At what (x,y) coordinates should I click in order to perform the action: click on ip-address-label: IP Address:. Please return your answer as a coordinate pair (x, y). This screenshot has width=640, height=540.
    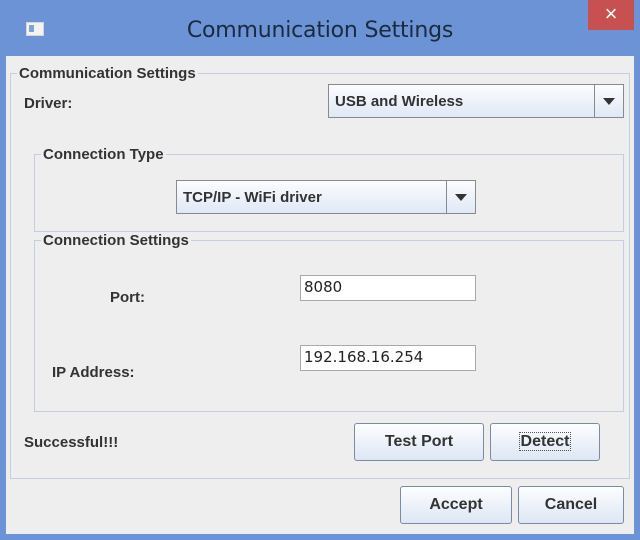
    Looking at the image, I should click on (93, 372).